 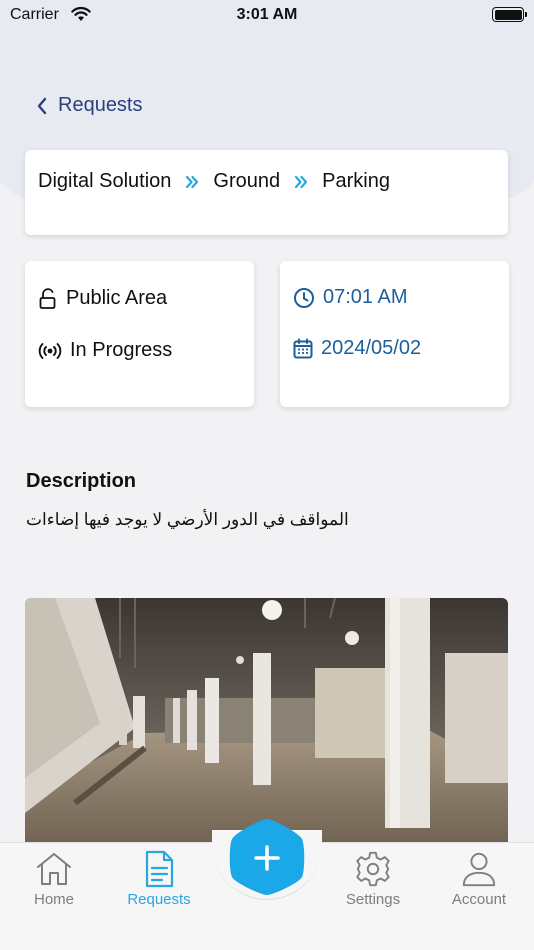 I want to click on tab-account: Account, so click(x=479, y=879).